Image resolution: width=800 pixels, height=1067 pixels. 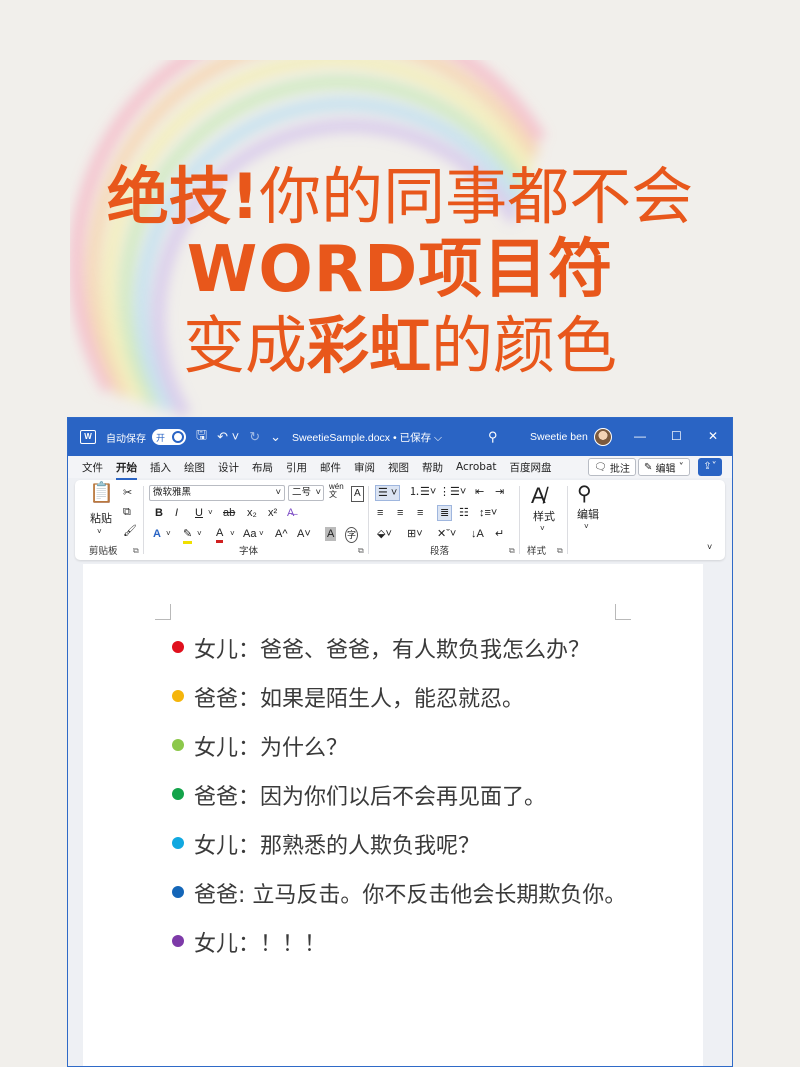 What do you see at coordinates (531, 467) in the screenshot?
I see `tab-baidu-netdisk: 百度网盘` at bounding box center [531, 467].